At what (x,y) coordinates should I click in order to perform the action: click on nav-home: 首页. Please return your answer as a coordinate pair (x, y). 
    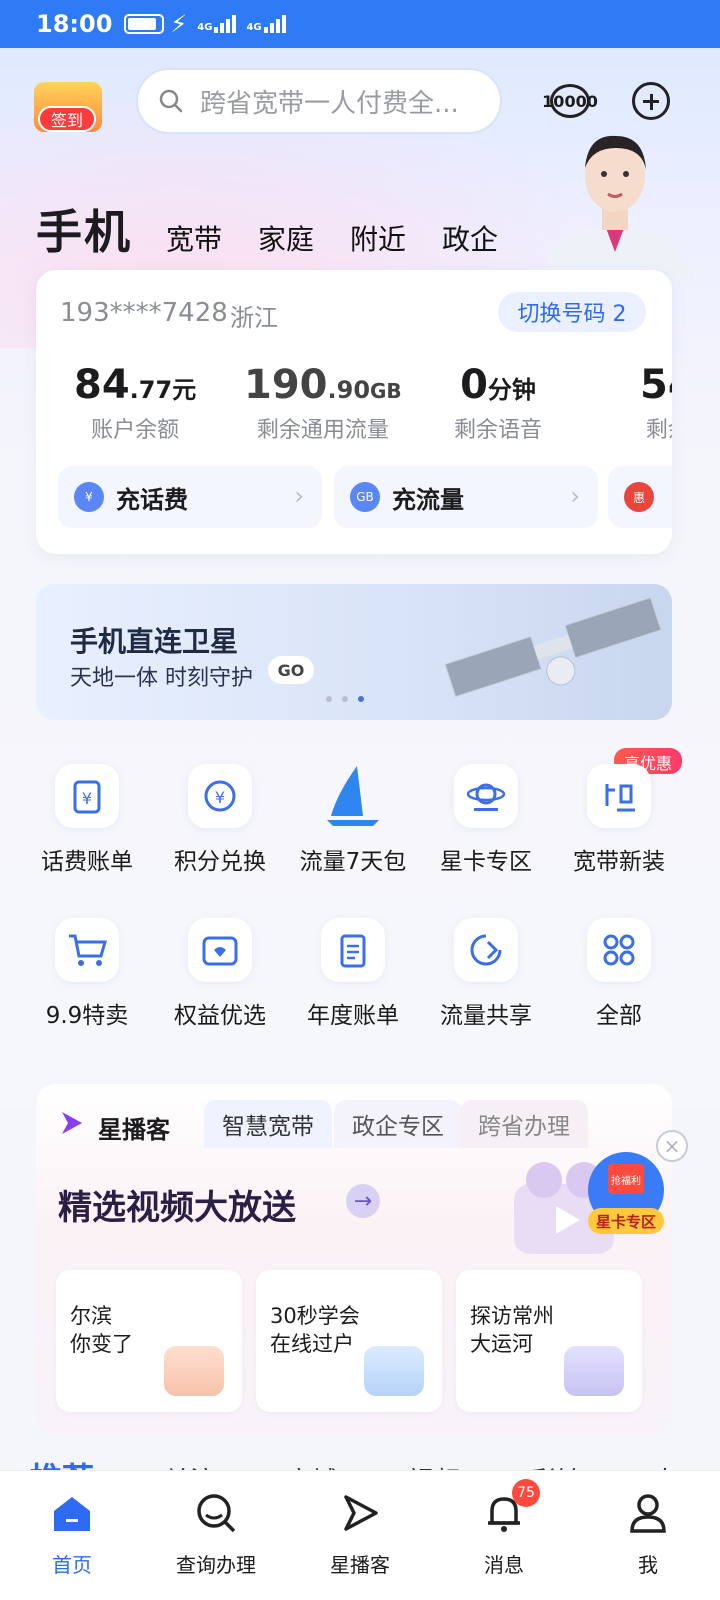
    Looking at the image, I should click on (72, 1535).